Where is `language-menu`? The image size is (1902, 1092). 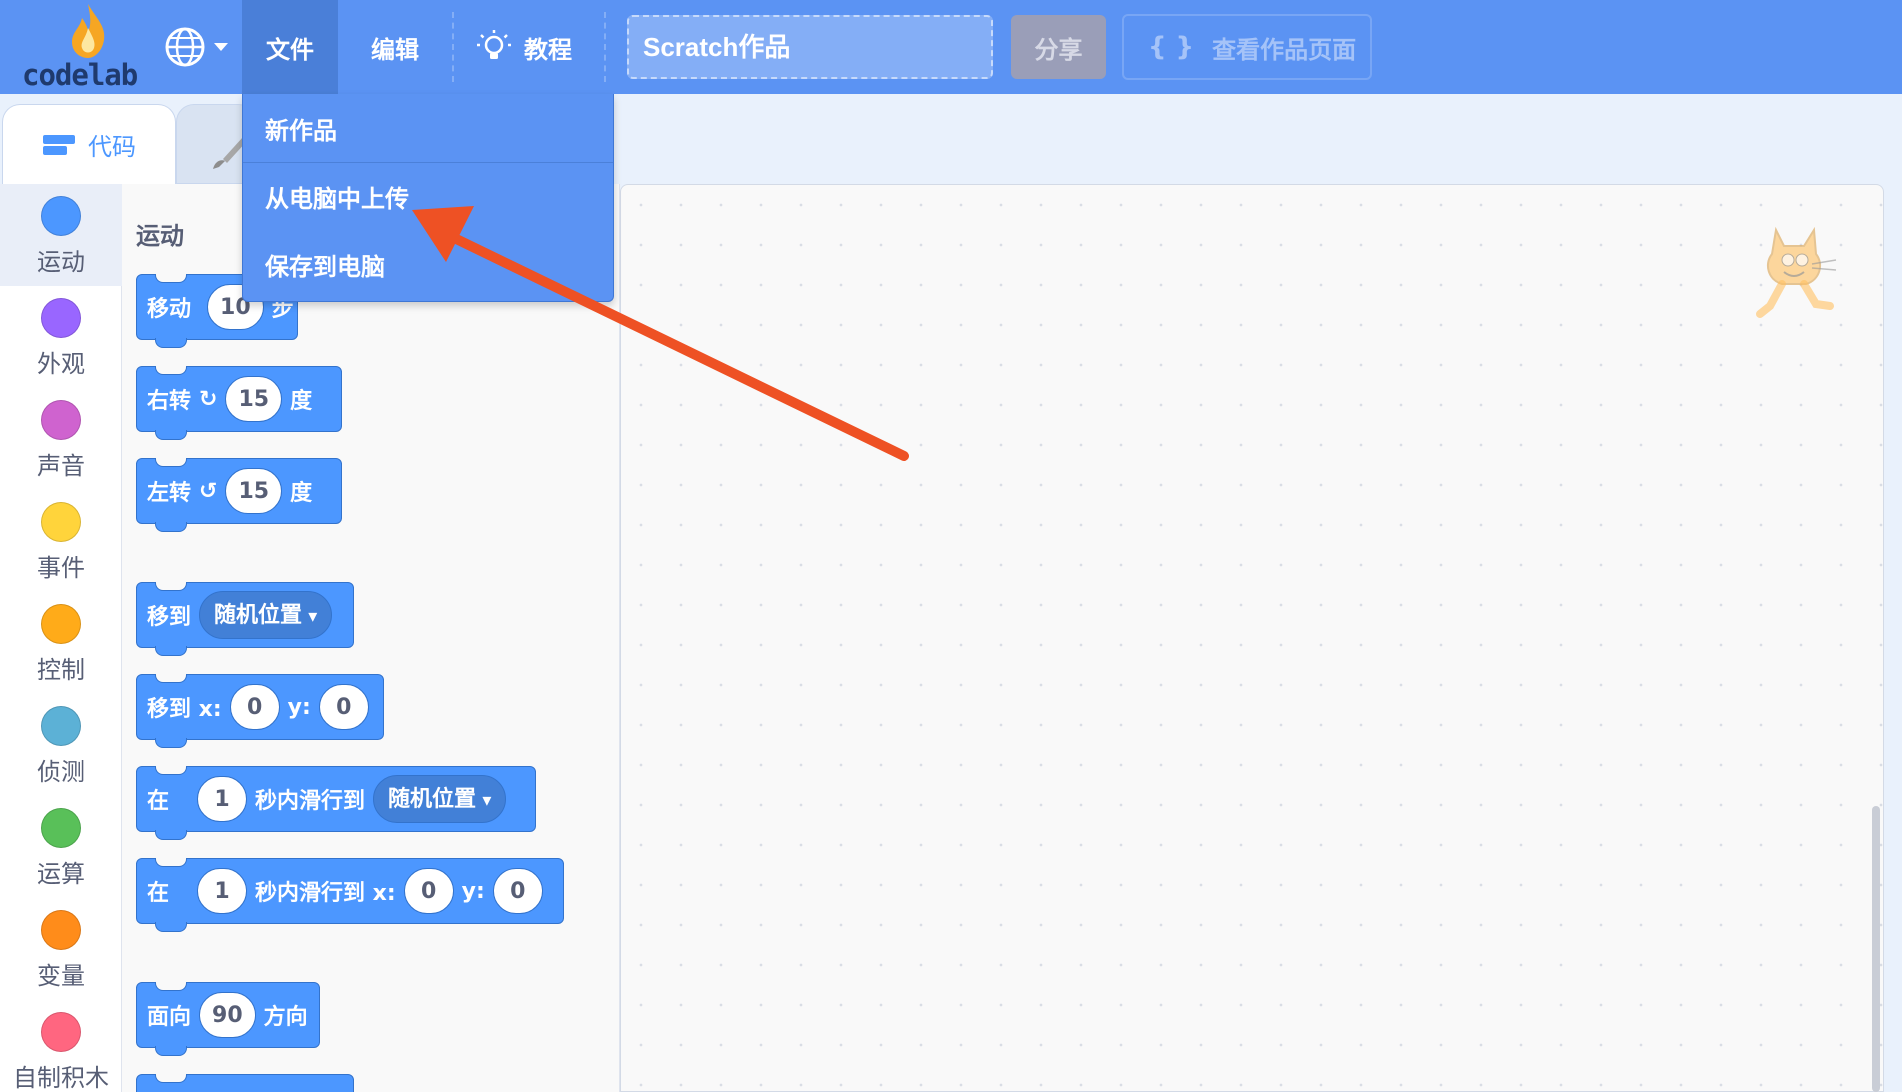
language-menu is located at coordinates (200, 47).